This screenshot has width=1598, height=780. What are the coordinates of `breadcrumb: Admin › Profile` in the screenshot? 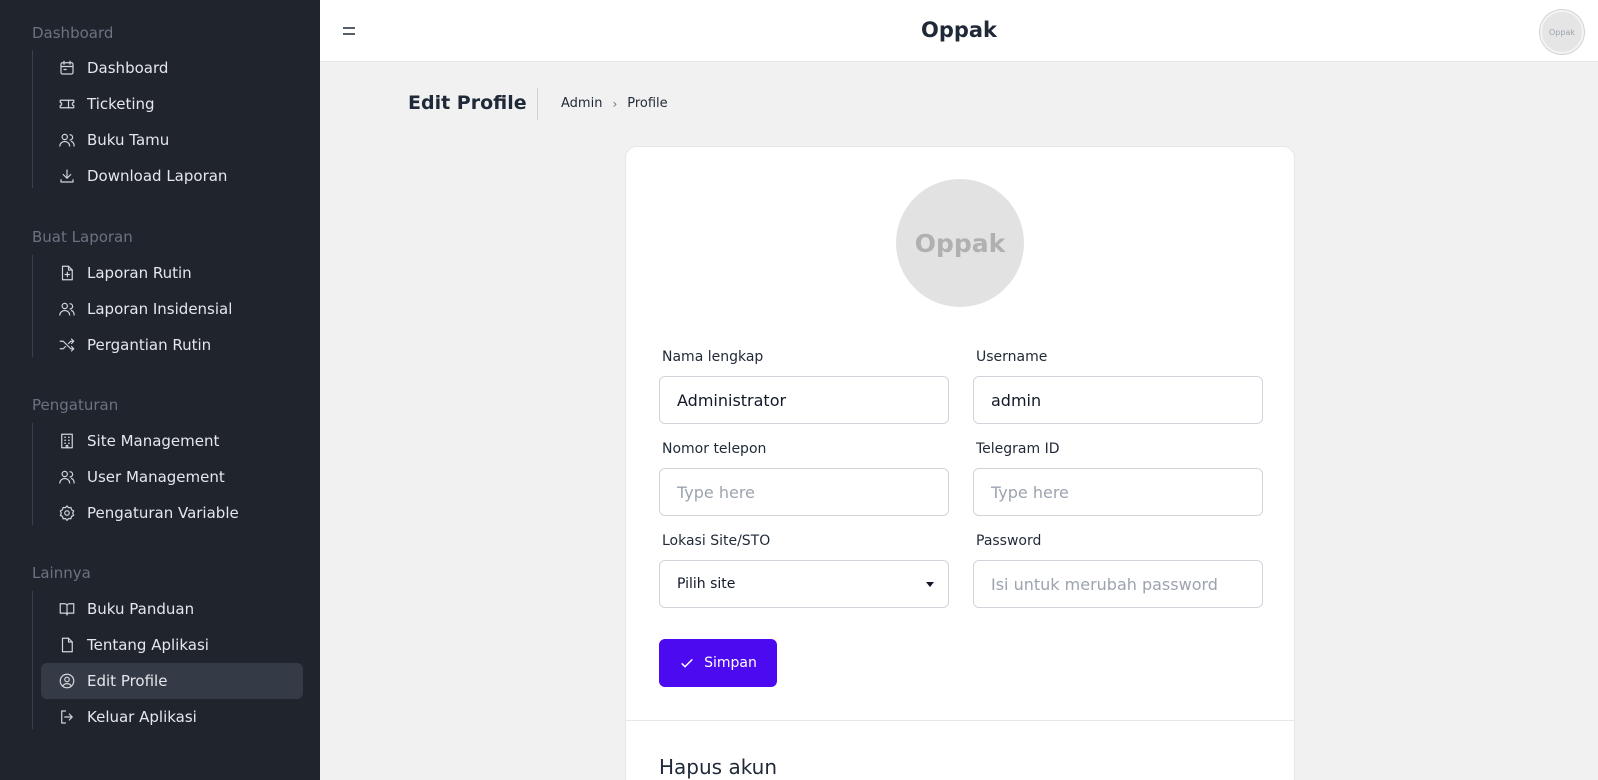 It's located at (614, 103).